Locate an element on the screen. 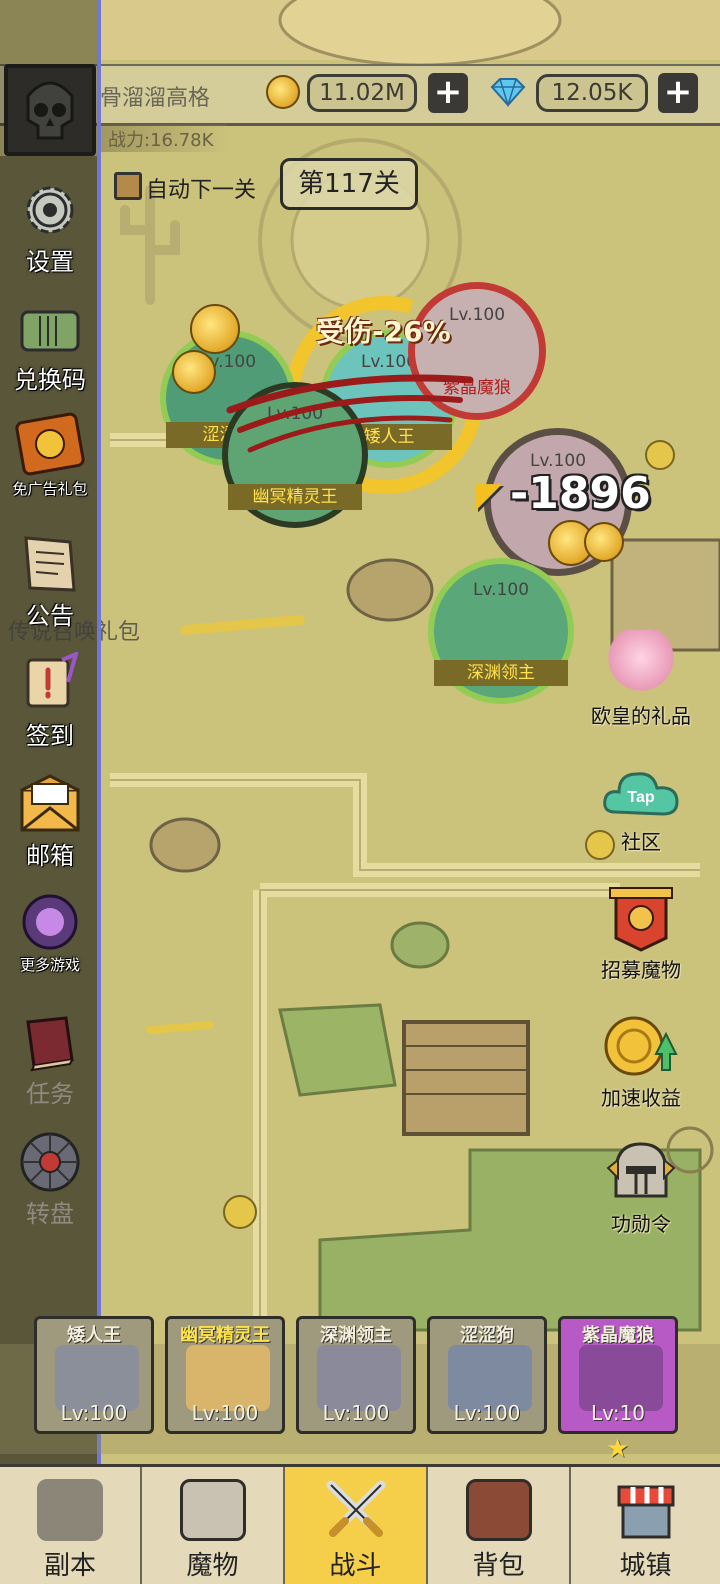 The width and height of the screenshot is (720, 1584). notice-paper-icon is located at coordinates (50, 564).